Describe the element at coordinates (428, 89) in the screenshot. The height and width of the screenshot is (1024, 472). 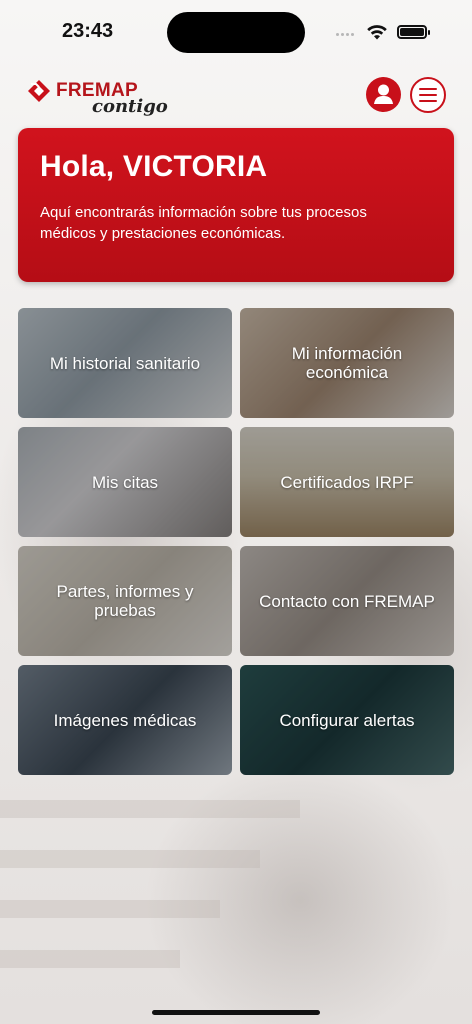
I see `hamburger-icon` at that location.